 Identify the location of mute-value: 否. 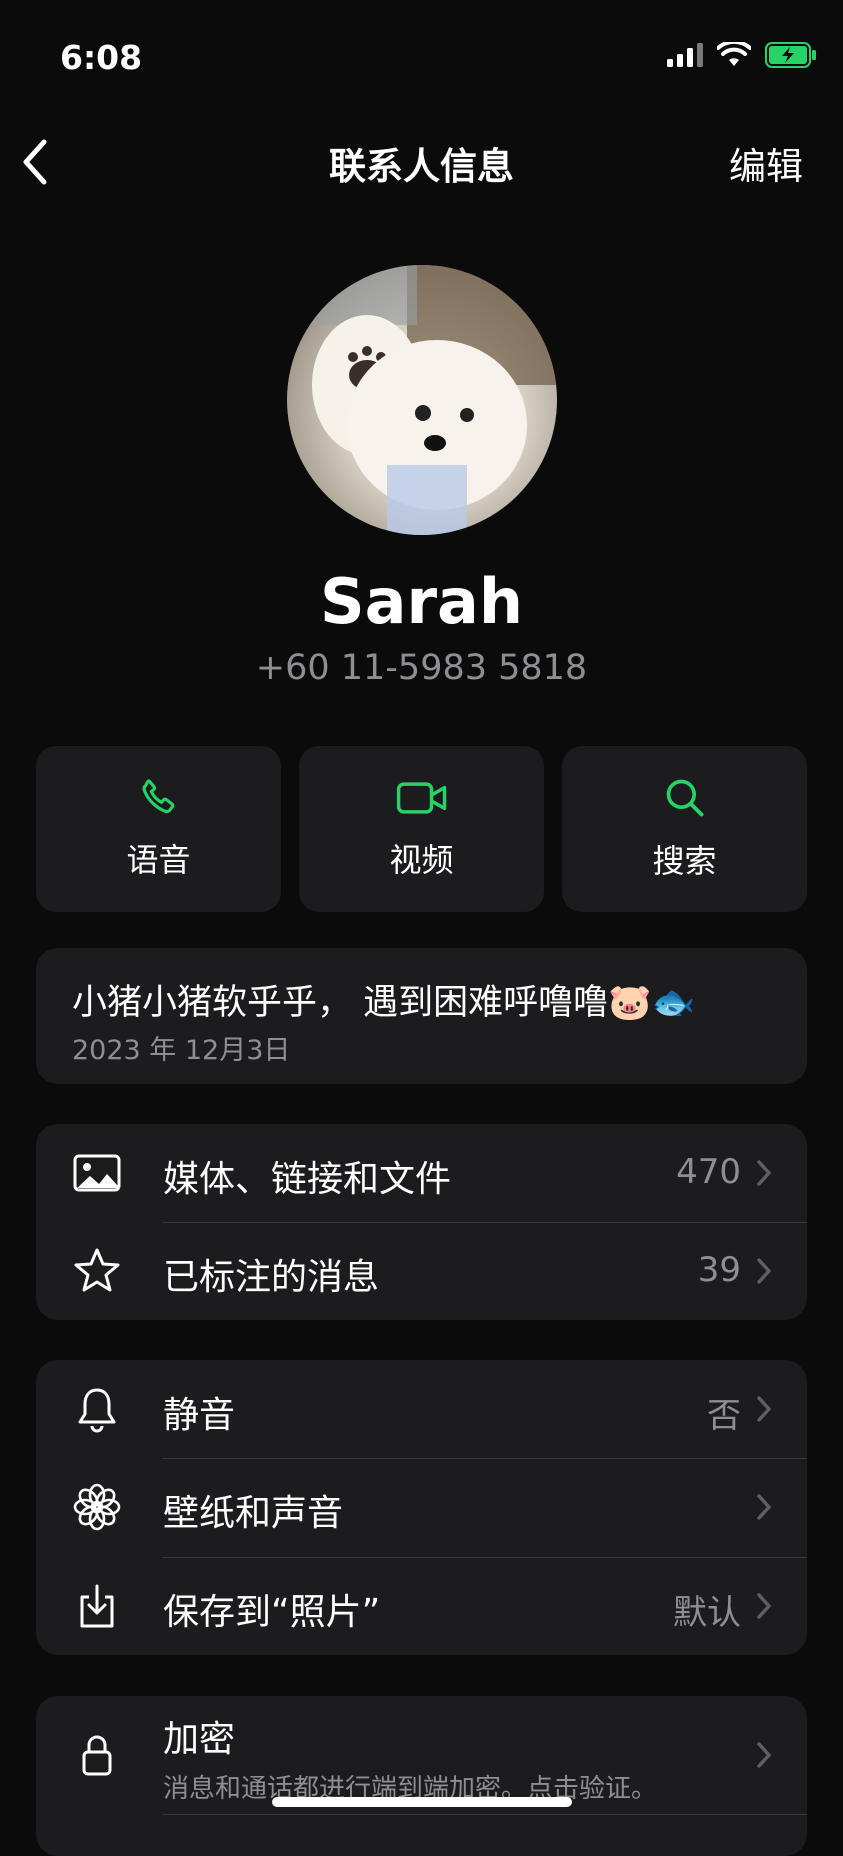
(724, 1416).